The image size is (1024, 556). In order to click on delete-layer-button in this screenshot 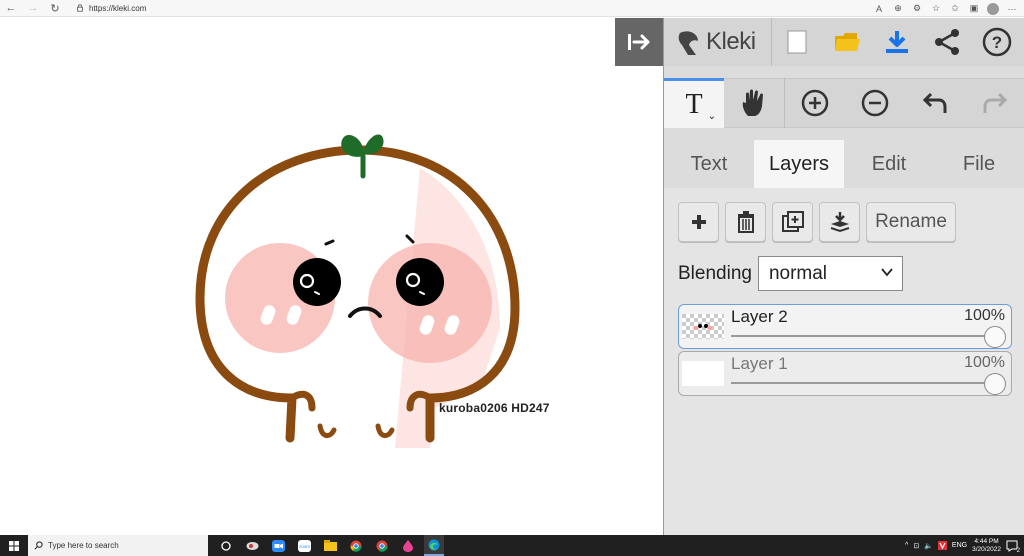, I will do `click(745, 222)`.